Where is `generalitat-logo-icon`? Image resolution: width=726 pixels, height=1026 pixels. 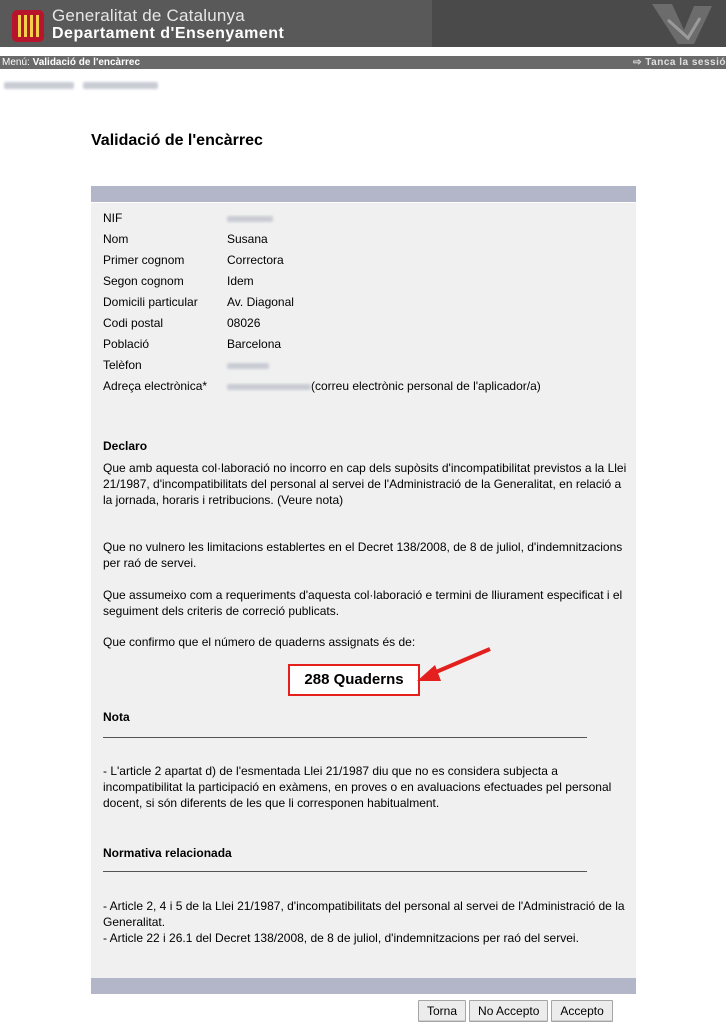
generalitat-logo-icon is located at coordinates (28, 26).